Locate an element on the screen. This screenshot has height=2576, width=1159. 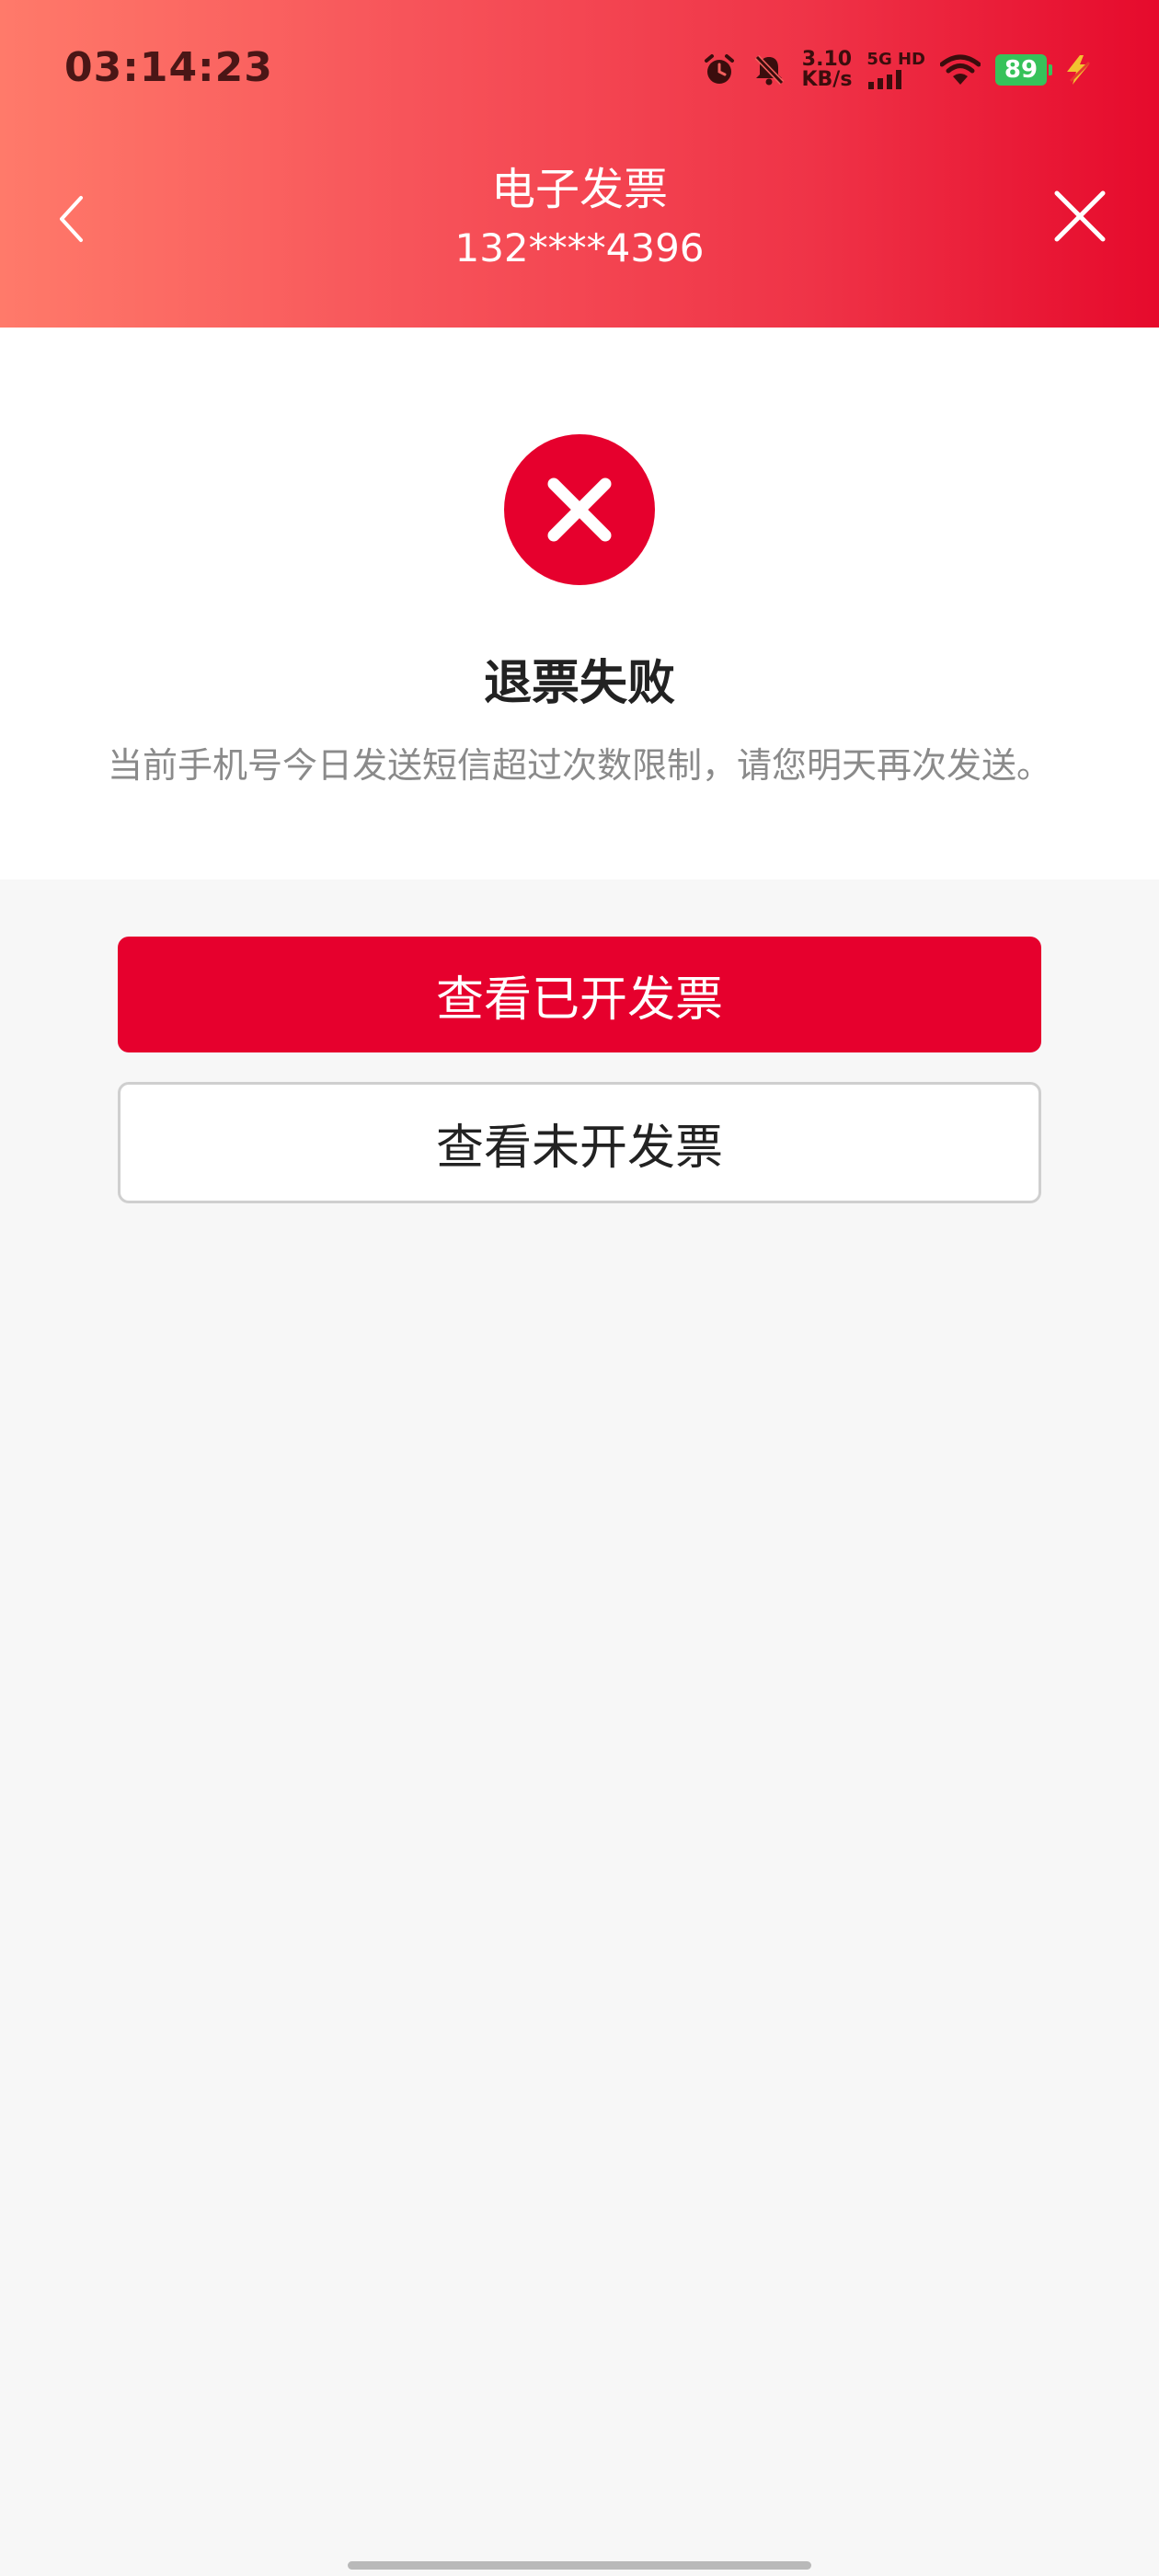
close-button is located at coordinates (1080, 218).